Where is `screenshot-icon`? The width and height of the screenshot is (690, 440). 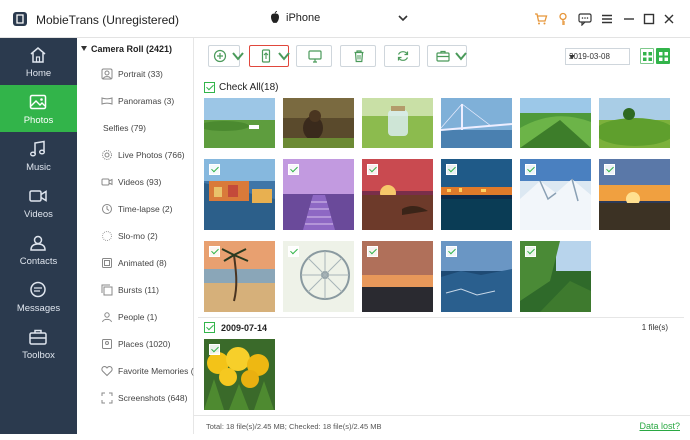 screenshot-icon is located at coordinates (107, 398).